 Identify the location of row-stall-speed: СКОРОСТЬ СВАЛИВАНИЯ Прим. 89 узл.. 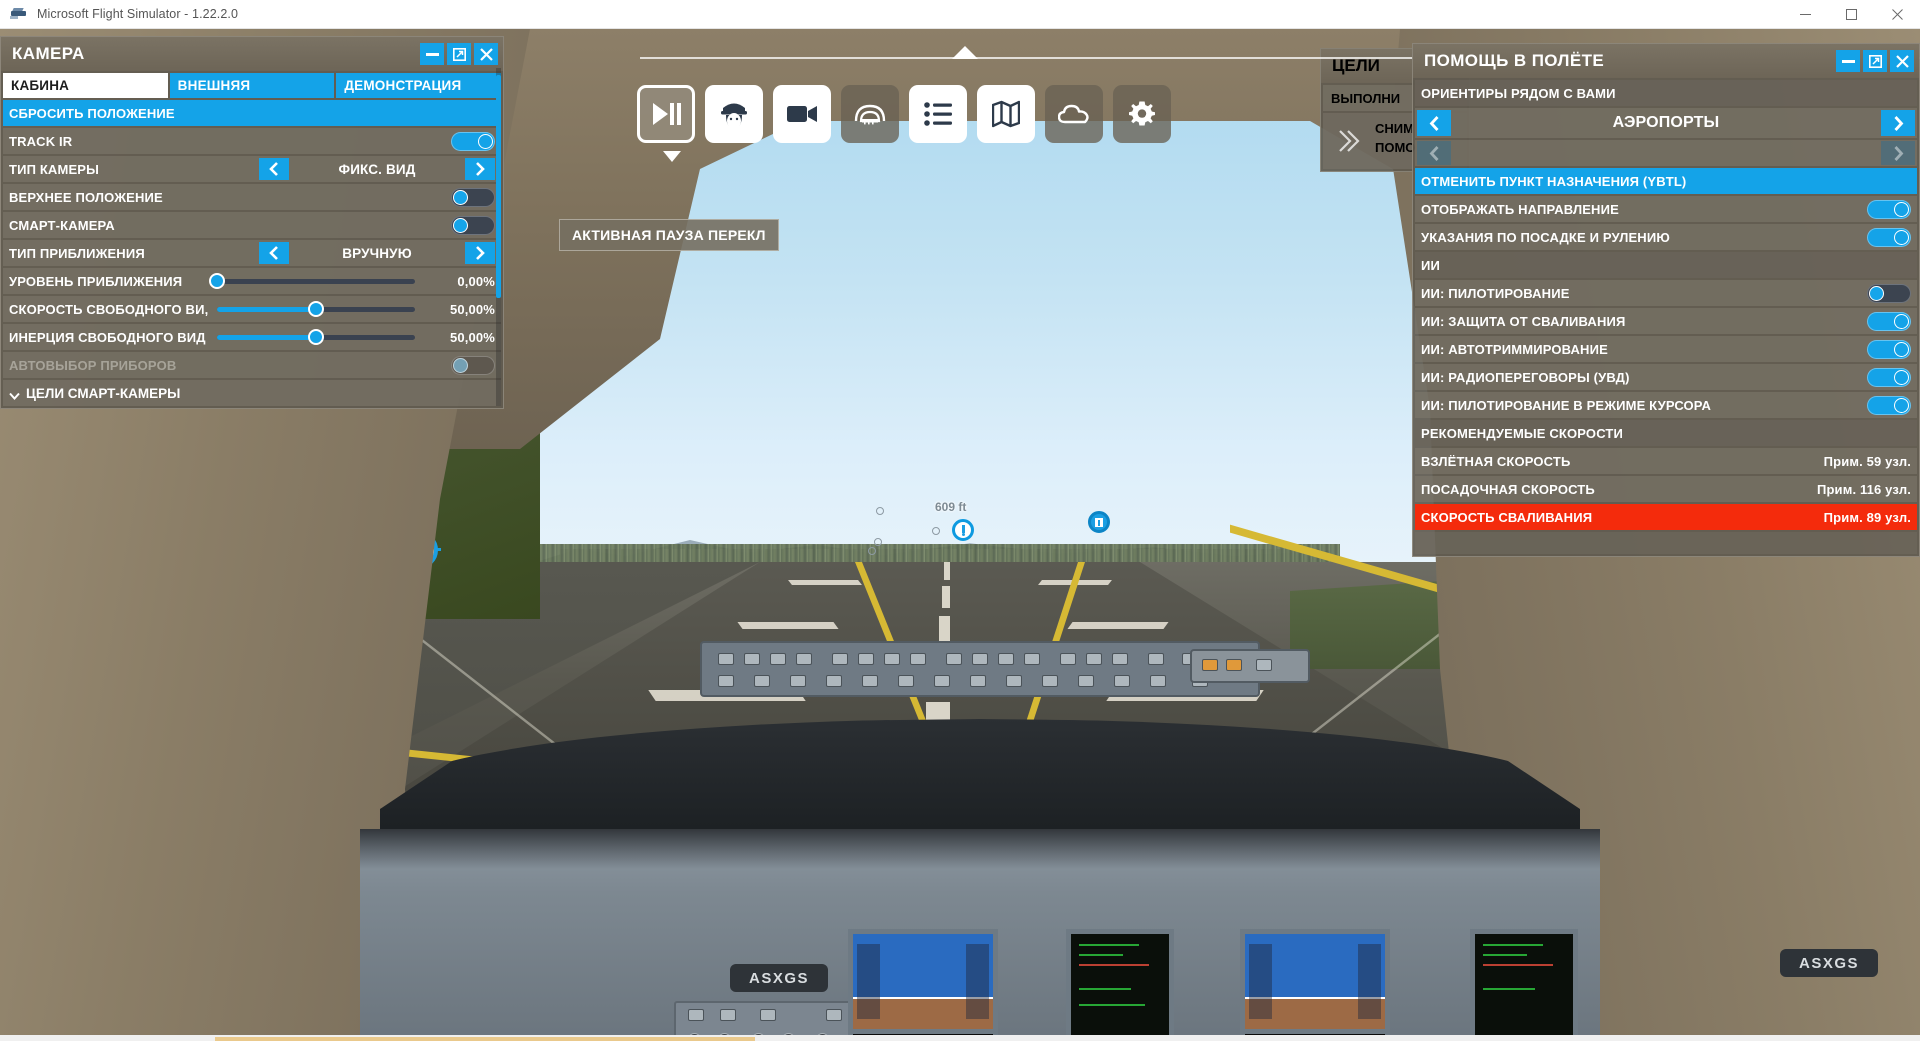
(1666, 517).